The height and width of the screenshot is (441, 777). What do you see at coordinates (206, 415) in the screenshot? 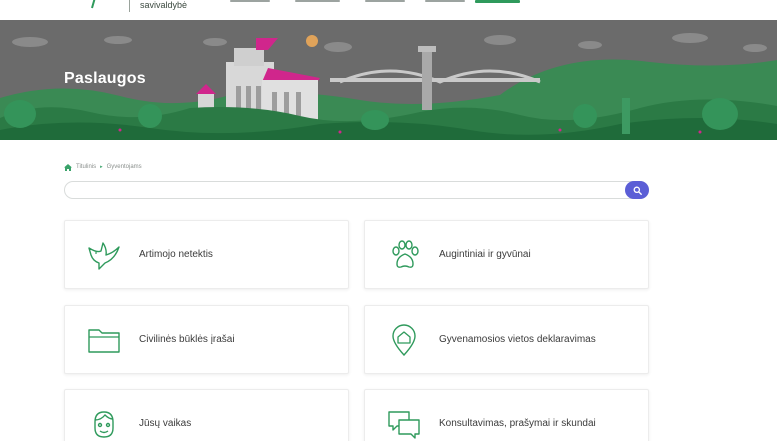
I see `service-card-your-child: Jūsų vaikas` at bounding box center [206, 415].